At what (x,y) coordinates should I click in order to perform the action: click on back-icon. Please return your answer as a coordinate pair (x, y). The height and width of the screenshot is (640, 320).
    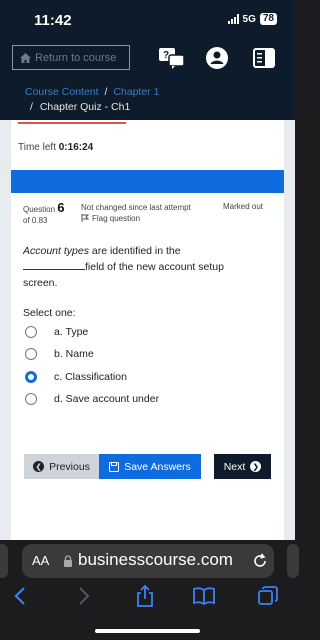
    Looking at the image, I should click on (20, 596).